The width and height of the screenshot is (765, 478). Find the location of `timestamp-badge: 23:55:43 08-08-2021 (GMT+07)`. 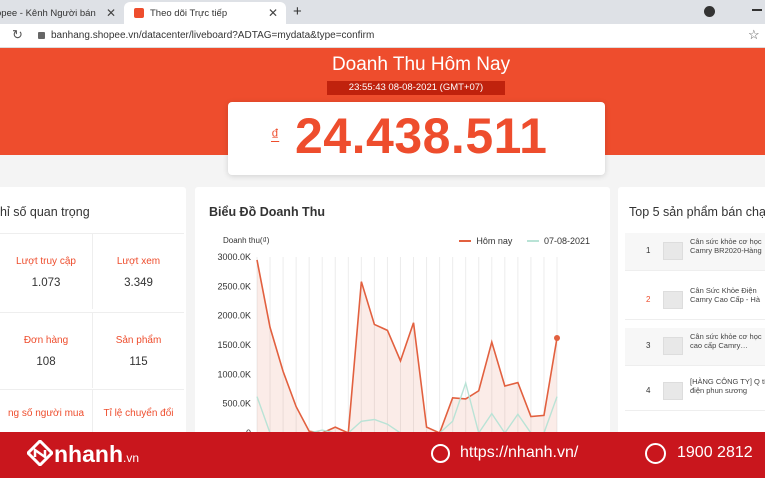

timestamp-badge: 23:55:43 08-08-2021 (GMT+07) is located at coordinates (416, 88).